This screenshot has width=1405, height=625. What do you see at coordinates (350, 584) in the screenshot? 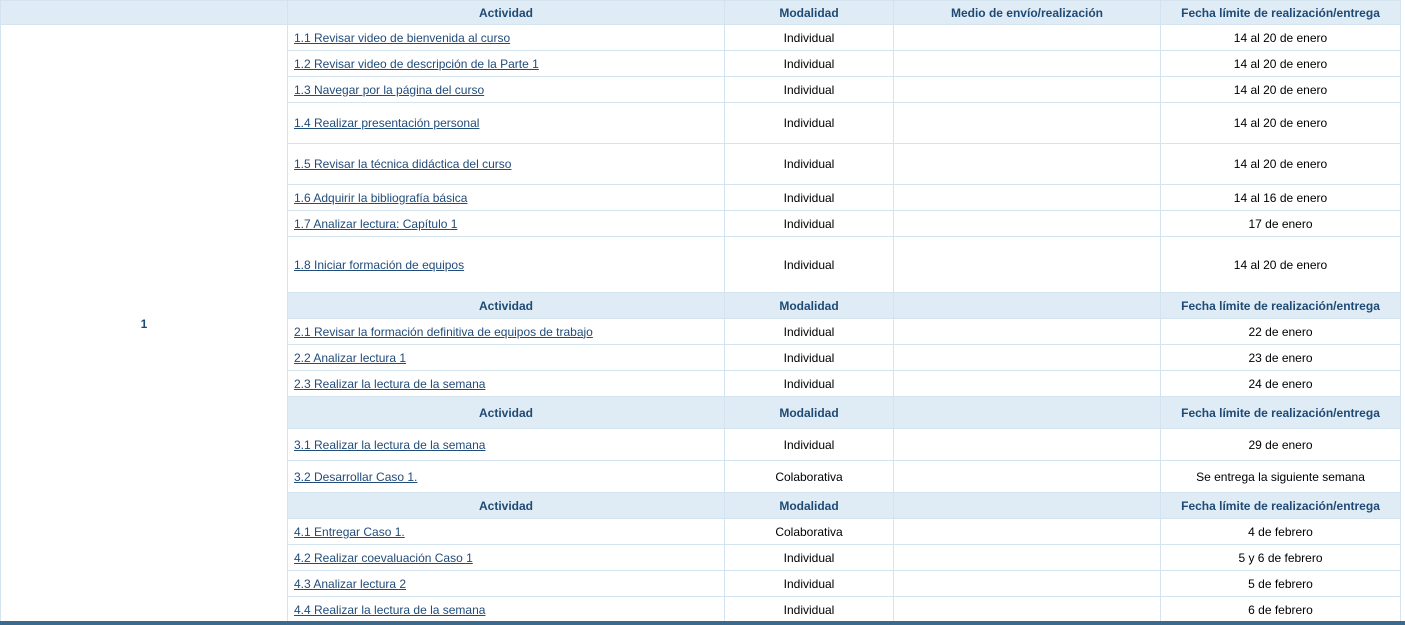
I see `activity-link: 4.3 Analizar lectura 2` at bounding box center [350, 584].